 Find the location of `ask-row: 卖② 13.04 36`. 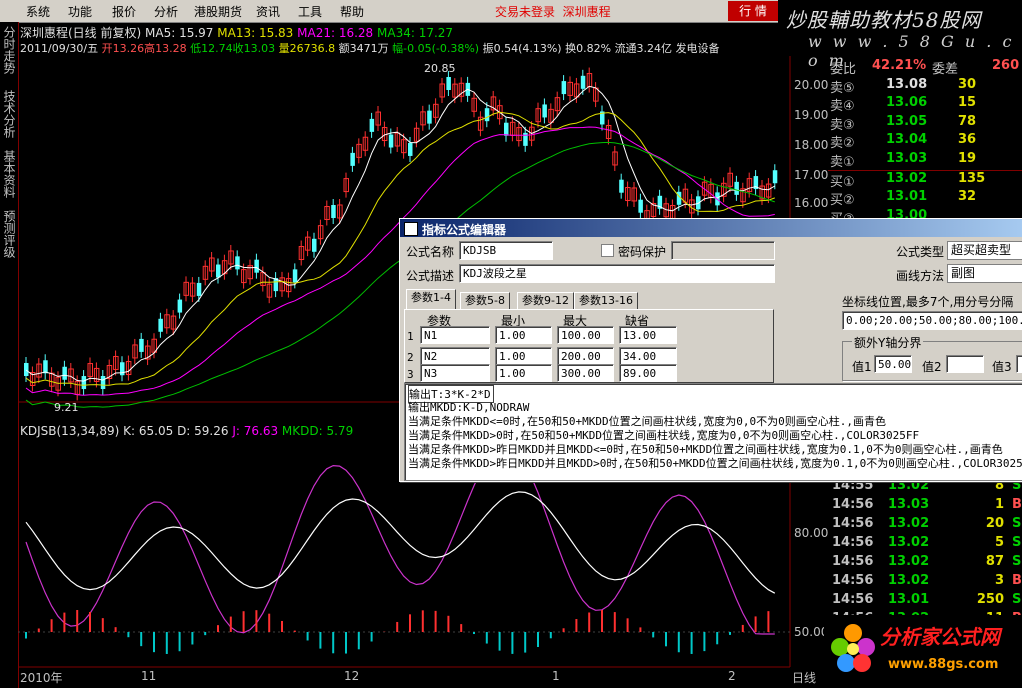

ask-row: 卖② 13.04 36 is located at coordinates (925, 141).